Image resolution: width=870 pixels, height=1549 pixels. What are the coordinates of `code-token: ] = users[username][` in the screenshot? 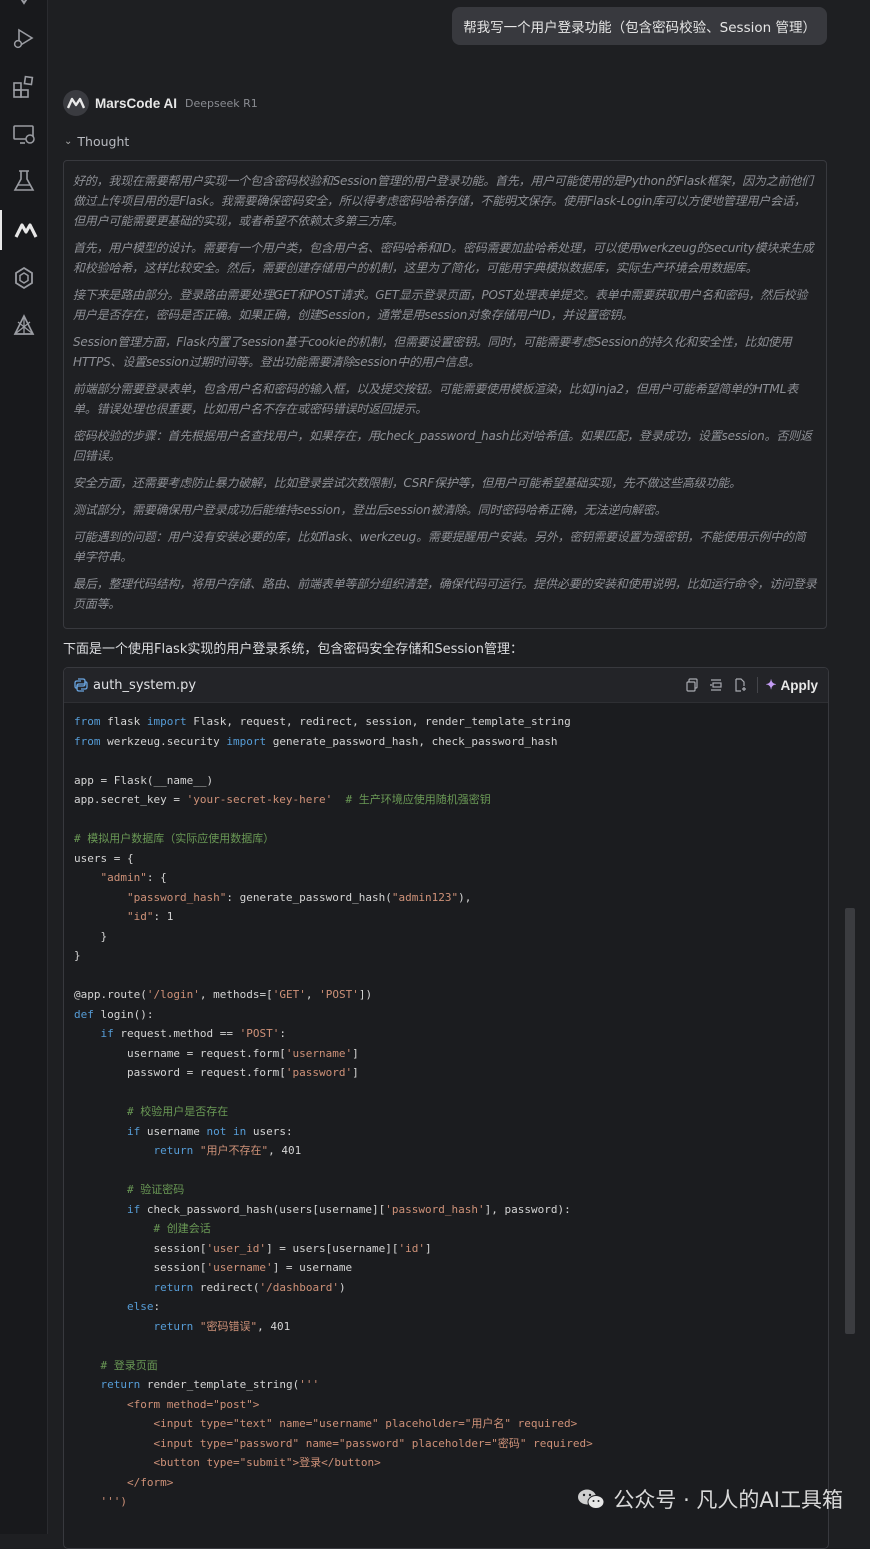 It's located at (332, 1248).